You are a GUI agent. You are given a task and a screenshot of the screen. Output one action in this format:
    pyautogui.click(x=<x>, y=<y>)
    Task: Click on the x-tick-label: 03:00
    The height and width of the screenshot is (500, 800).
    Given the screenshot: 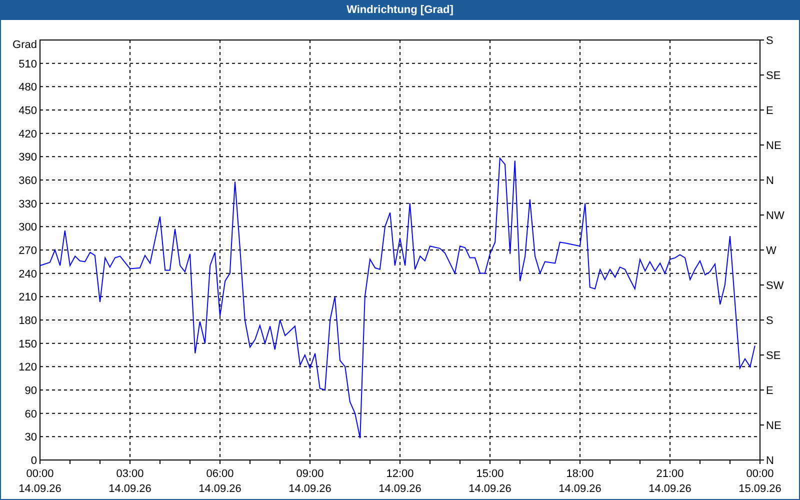 What is the action you would take?
    pyautogui.click(x=130, y=474)
    